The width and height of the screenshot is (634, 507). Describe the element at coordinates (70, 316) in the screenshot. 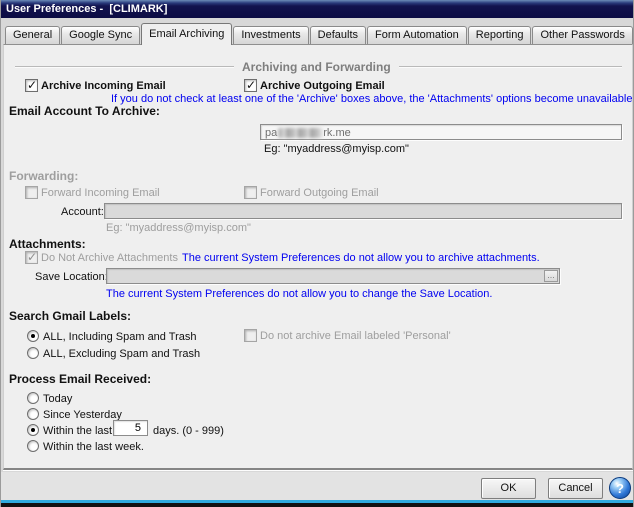

I see `gmail-labels-section-label: Search Gmail Labels:` at that location.